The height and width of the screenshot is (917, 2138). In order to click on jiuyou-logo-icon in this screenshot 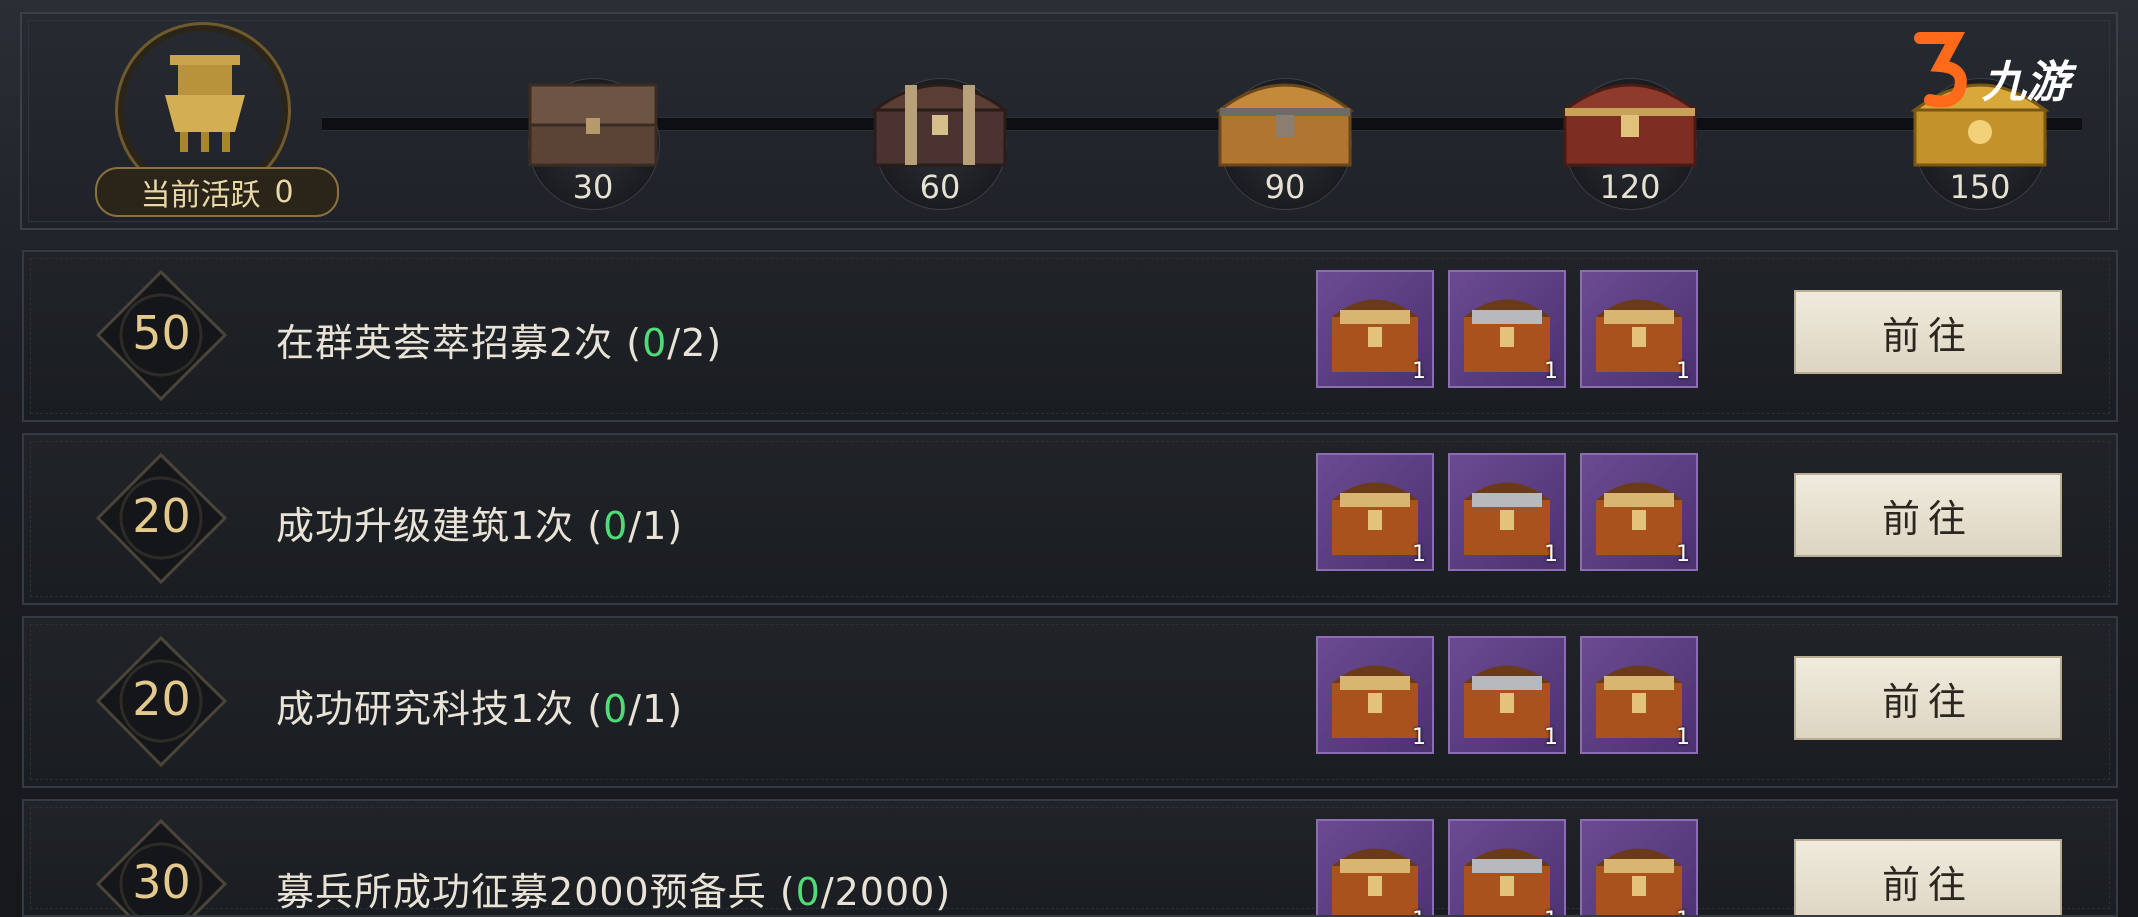, I will do `click(1940, 70)`.